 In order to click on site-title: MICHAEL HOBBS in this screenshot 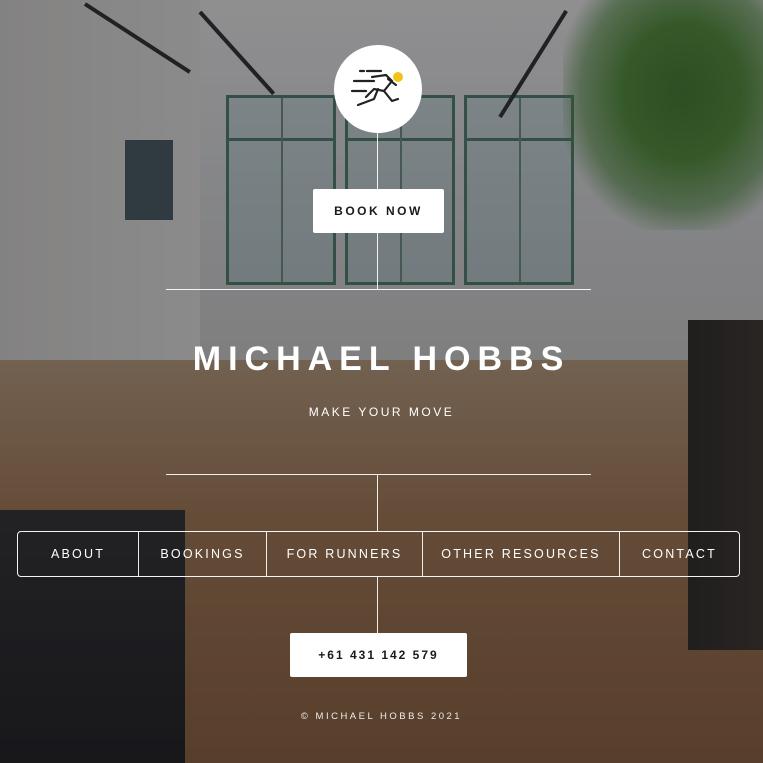, I will do `click(381, 359)`.